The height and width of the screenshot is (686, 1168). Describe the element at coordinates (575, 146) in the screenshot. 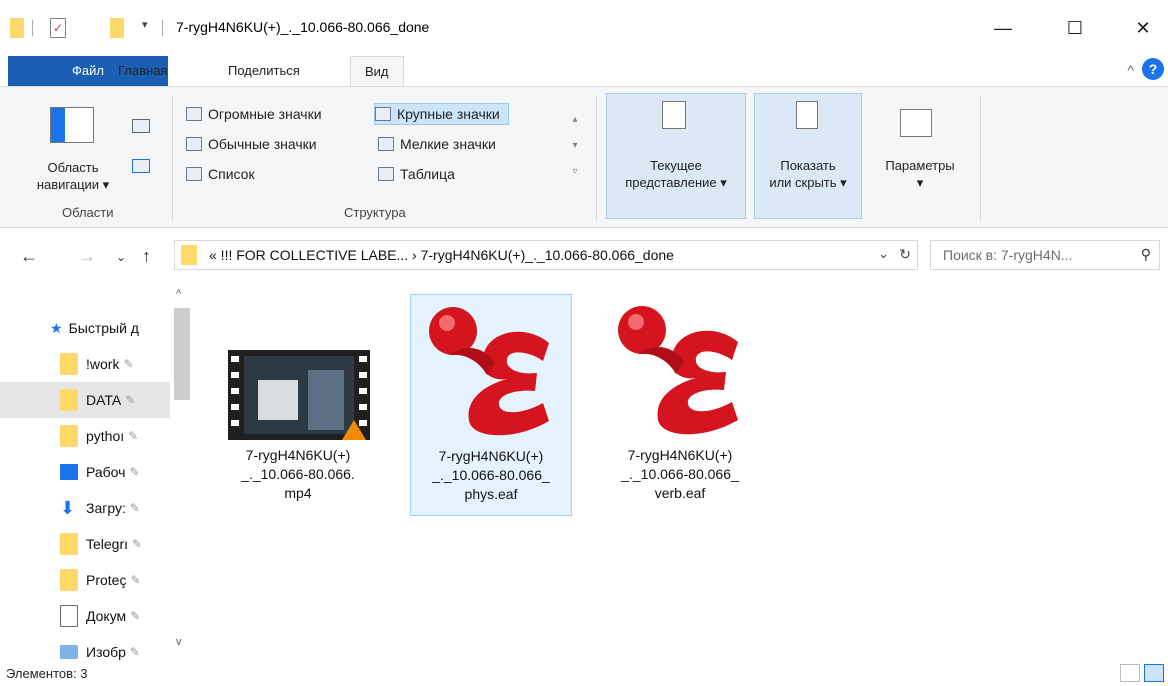

I see `layout-scroll-icon: ▴ ▾ ▿` at that location.